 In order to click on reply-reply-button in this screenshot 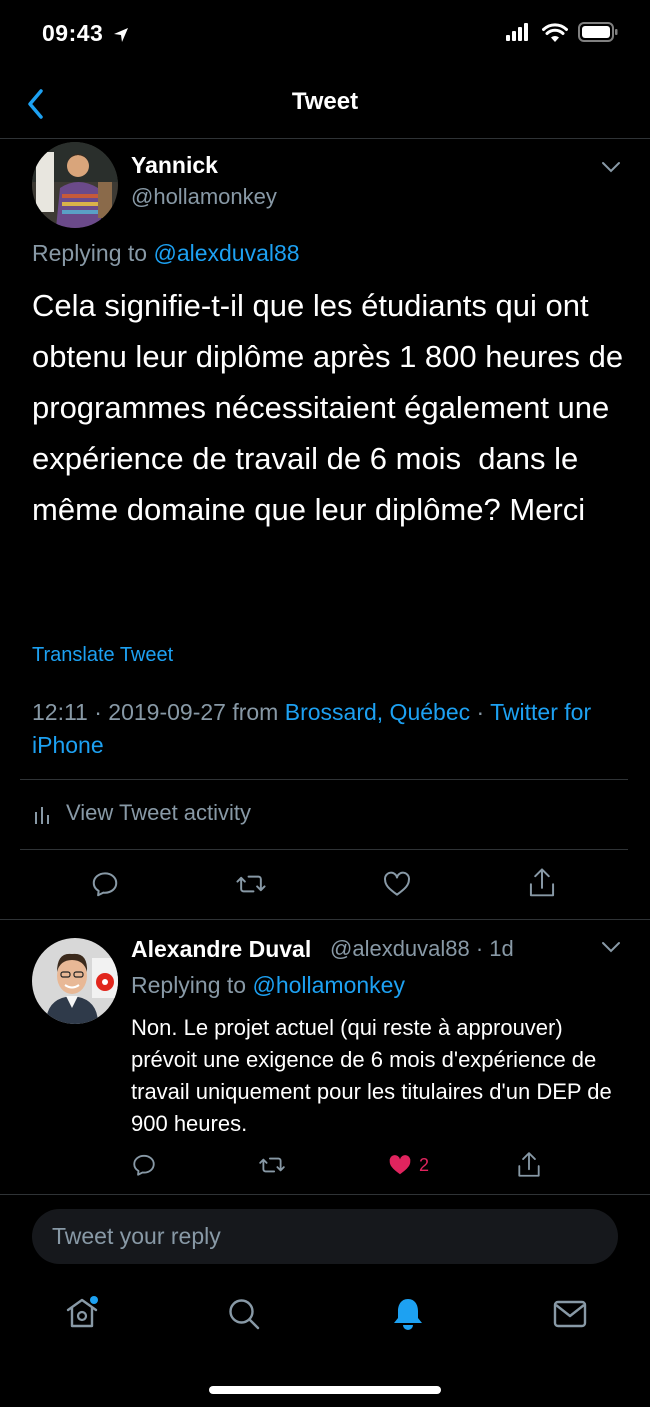, I will do `click(144, 1165)`.